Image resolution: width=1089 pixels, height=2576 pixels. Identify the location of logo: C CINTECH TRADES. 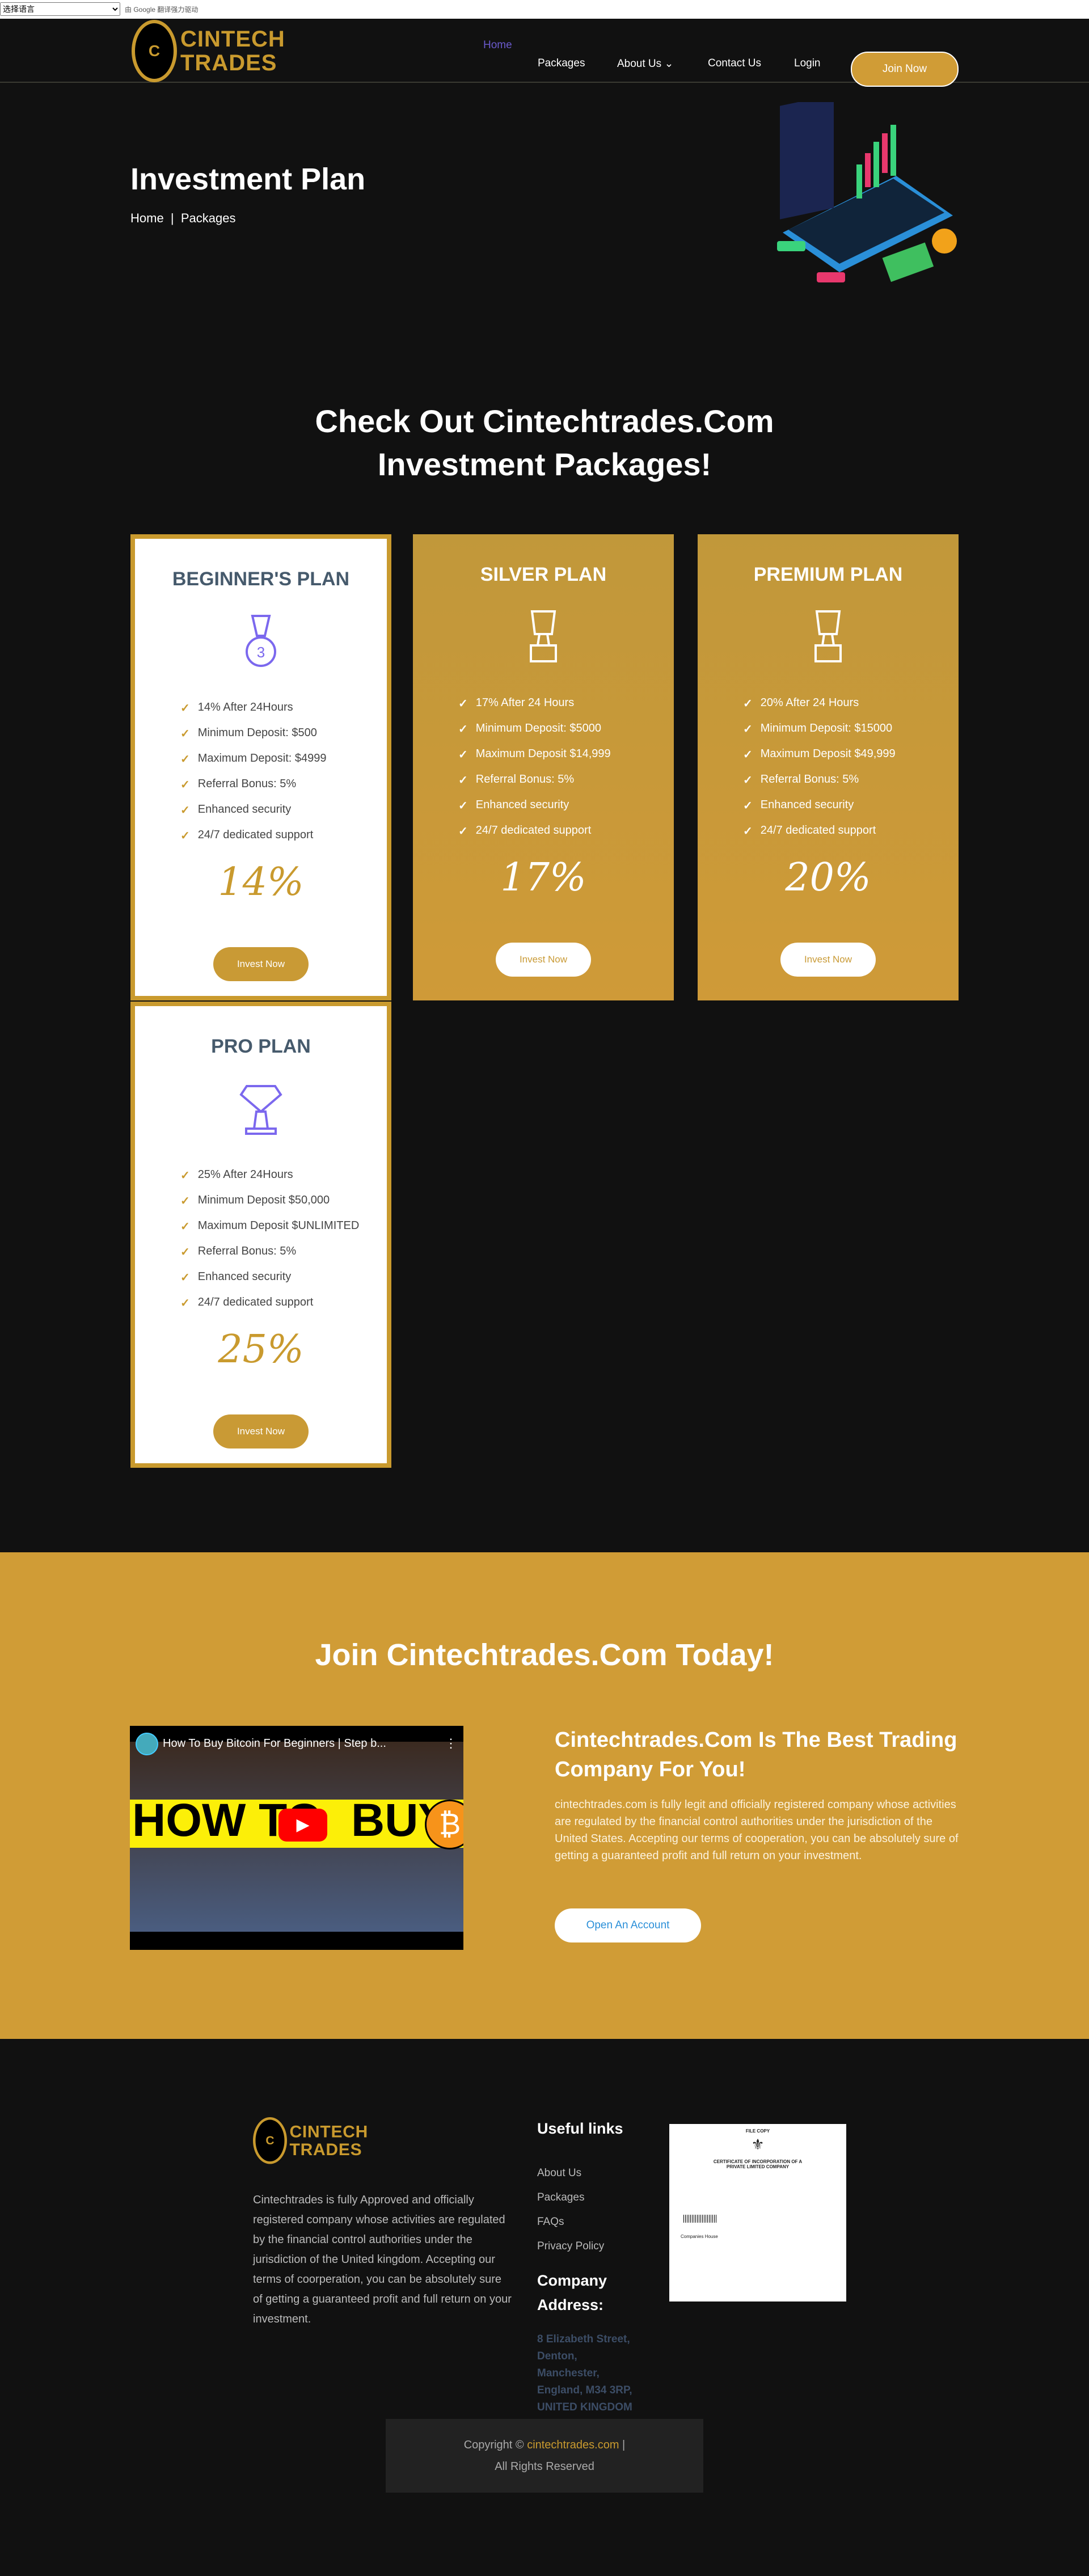
(208, 51).